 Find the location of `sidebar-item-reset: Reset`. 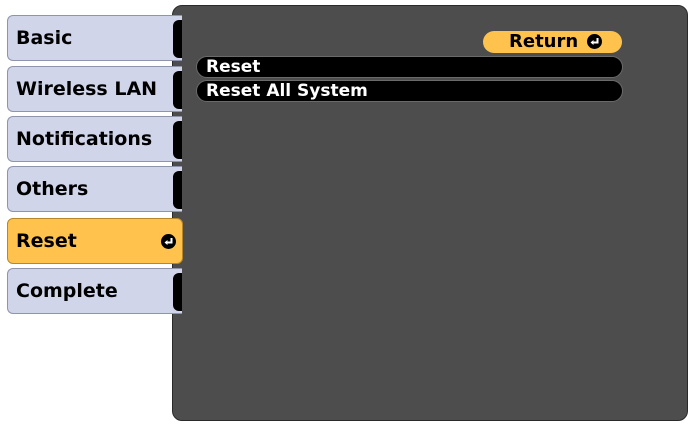

sidebar-item-reset: Reset is located at coordinates (95, 241).